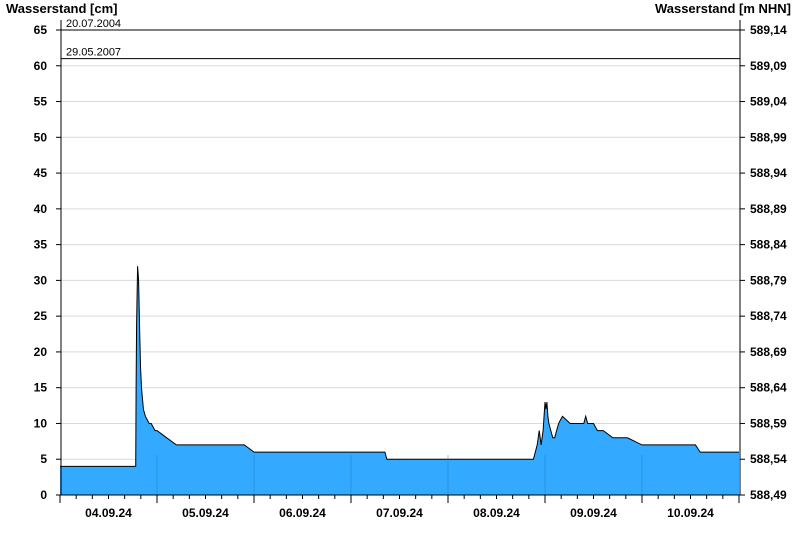 The height and width of the screenshot is (550, 800). I want to click on y2-tick-label: 588,99, so click(768, 137).